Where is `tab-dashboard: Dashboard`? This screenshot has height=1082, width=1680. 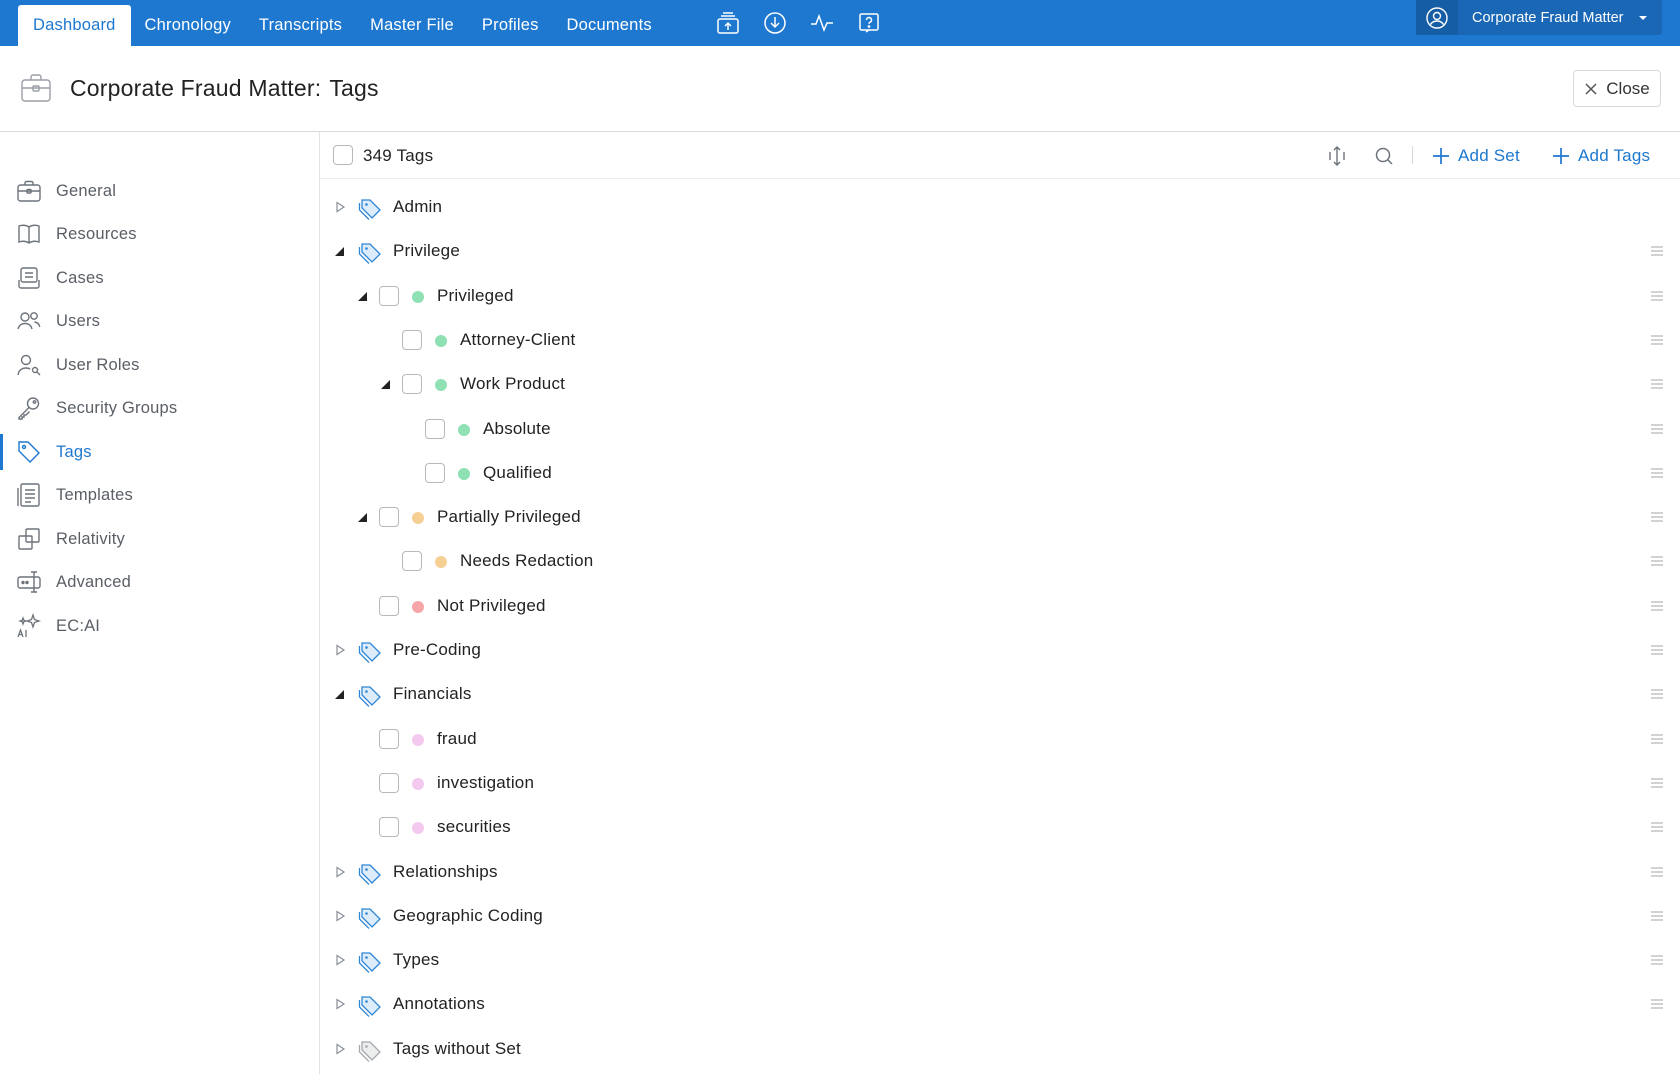
tab-dashboard: Dashboard is located at coordinates (74, 25).